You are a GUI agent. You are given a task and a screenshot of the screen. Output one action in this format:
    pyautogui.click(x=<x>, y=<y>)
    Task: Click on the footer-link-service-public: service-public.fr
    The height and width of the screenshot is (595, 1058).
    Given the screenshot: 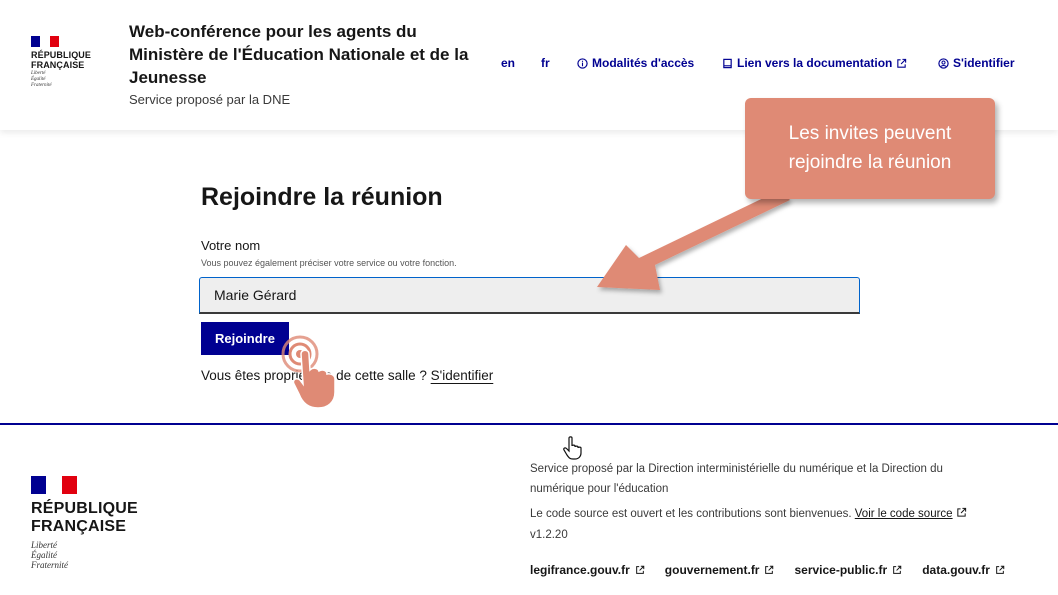 What is the action you would take?
    pyautogui.click(x=848, y=570)
    